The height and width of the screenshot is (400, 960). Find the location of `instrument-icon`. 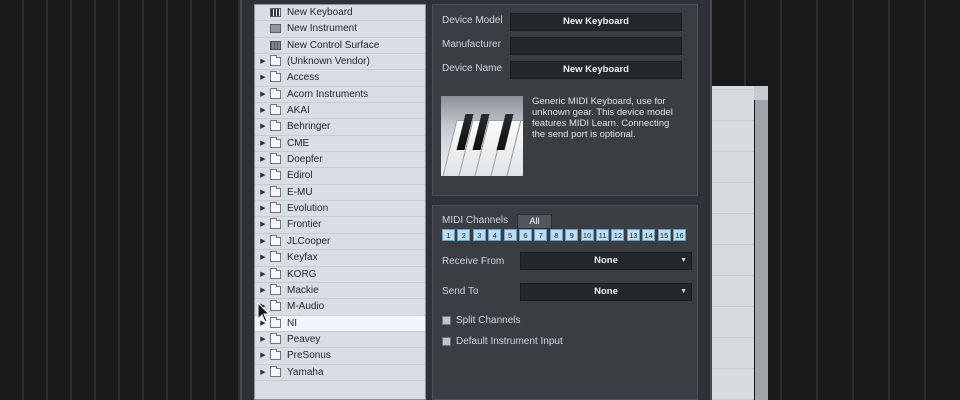

instrument-icon is located at coordinates (275, 29).